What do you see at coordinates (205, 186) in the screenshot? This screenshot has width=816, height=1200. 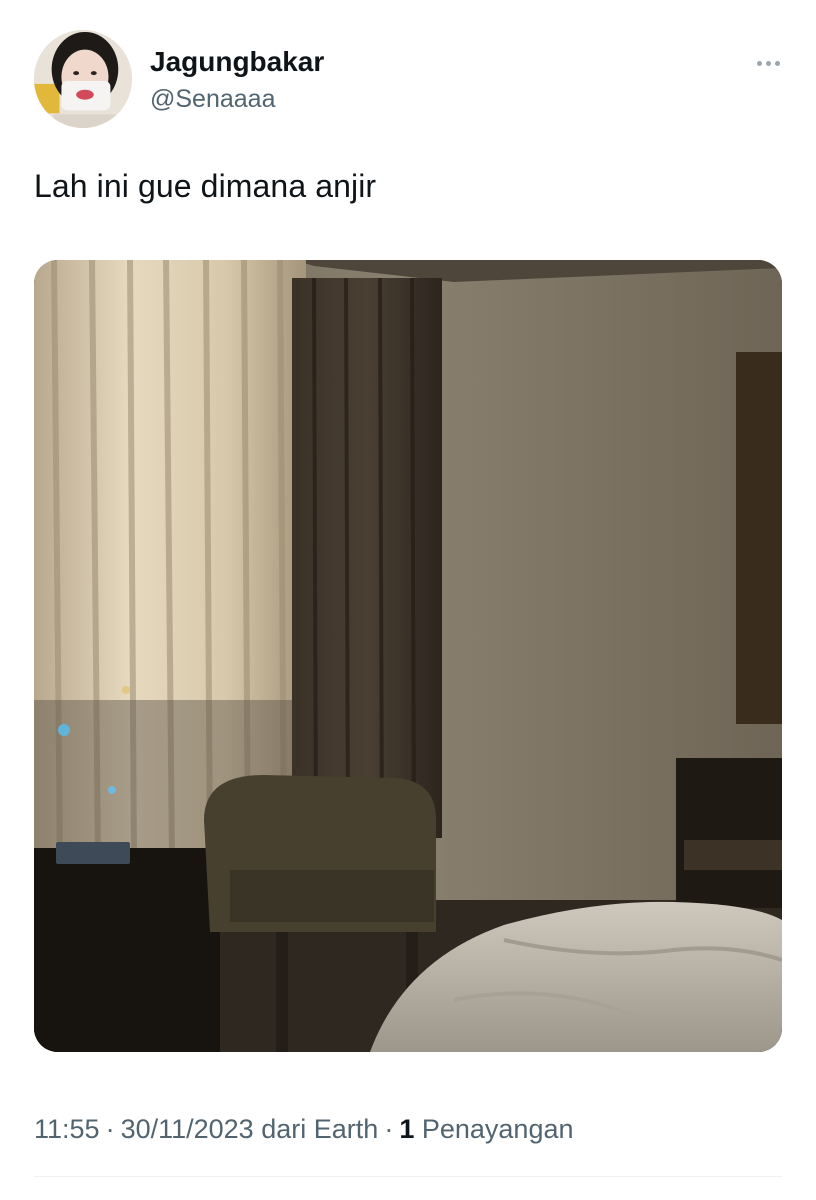 I see `tweet-text: Lah ini gue dimana anjir` at bounding box center [205, 186].